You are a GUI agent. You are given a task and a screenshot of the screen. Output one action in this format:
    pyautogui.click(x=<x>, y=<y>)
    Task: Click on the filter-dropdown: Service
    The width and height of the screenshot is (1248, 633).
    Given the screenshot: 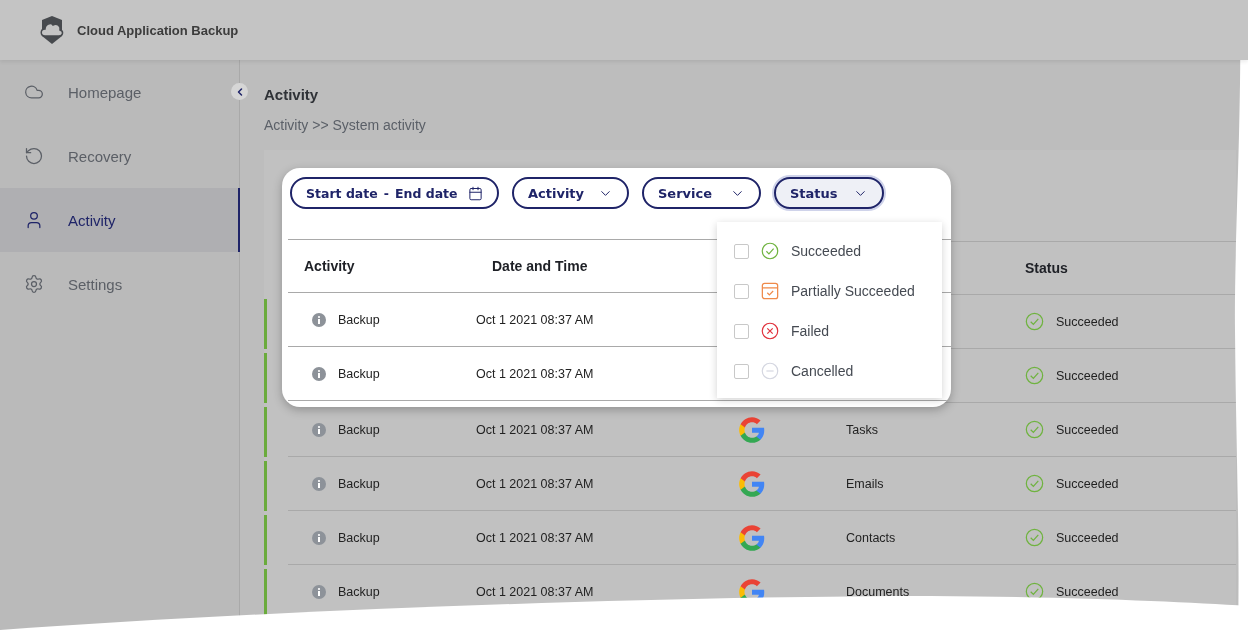 What is the action you would take?
    pyautogui.click(x=701, y=193)
    